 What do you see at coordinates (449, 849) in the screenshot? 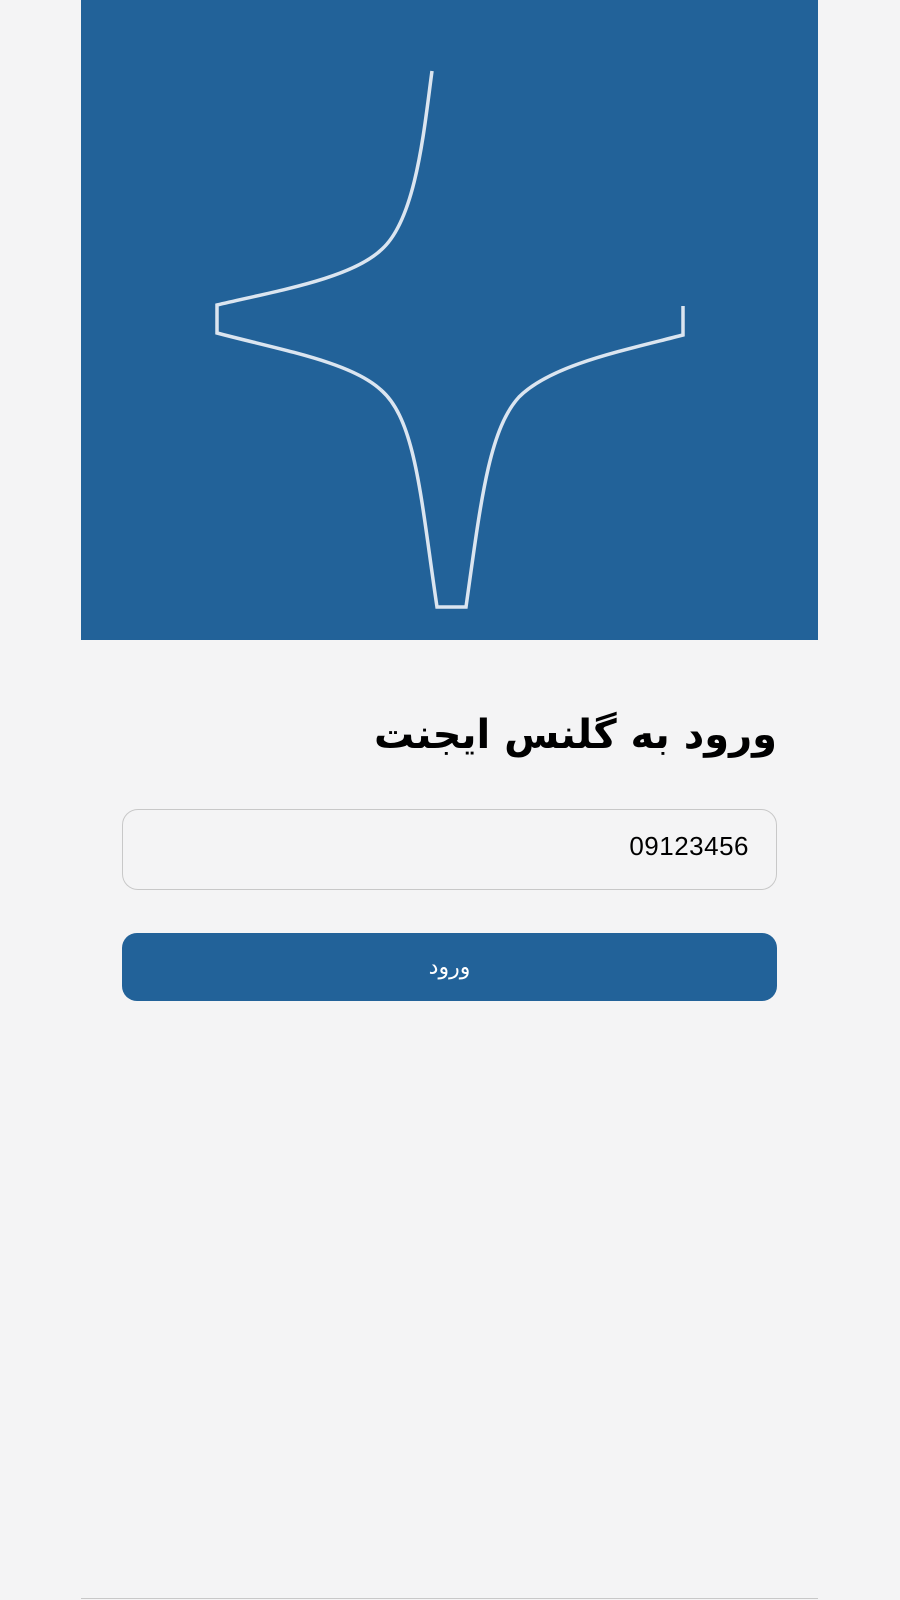
I see `phone-number-input` at bounding box center [449, 849].